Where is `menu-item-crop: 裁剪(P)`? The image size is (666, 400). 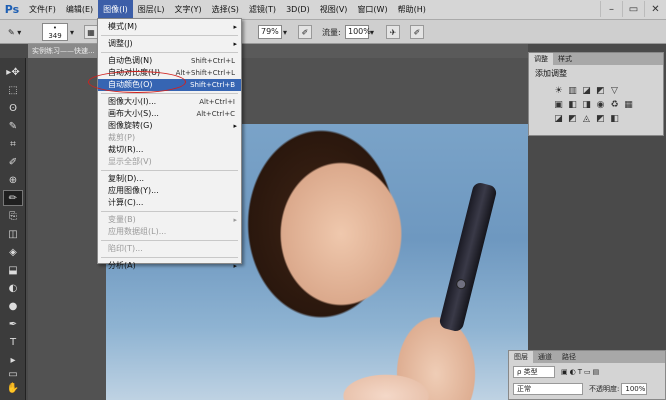 menu-item-crop: 裁剪(P) is located at coordinates (169, 138).